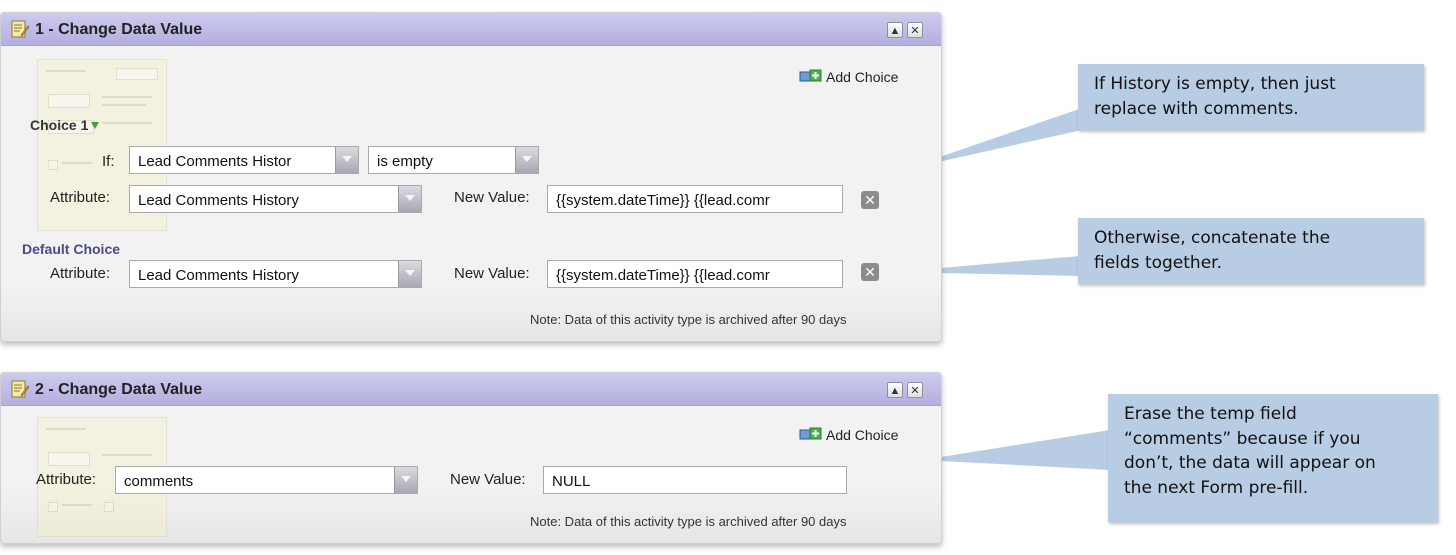 Image resolution: width=1456 pixels, height=555 pixels. Describe the element at coordinates (471, 389) in the screenshot. I see `panel-2-header: 2 - Change Data Value ▲ ✕` at that location.